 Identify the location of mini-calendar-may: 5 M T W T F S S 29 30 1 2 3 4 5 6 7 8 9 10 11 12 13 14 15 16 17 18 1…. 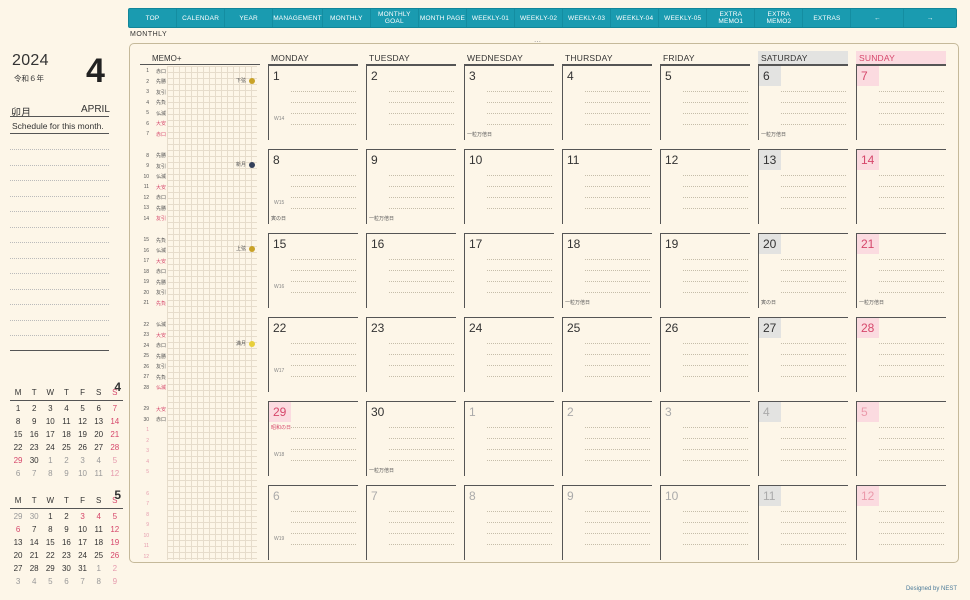
(66, 538).